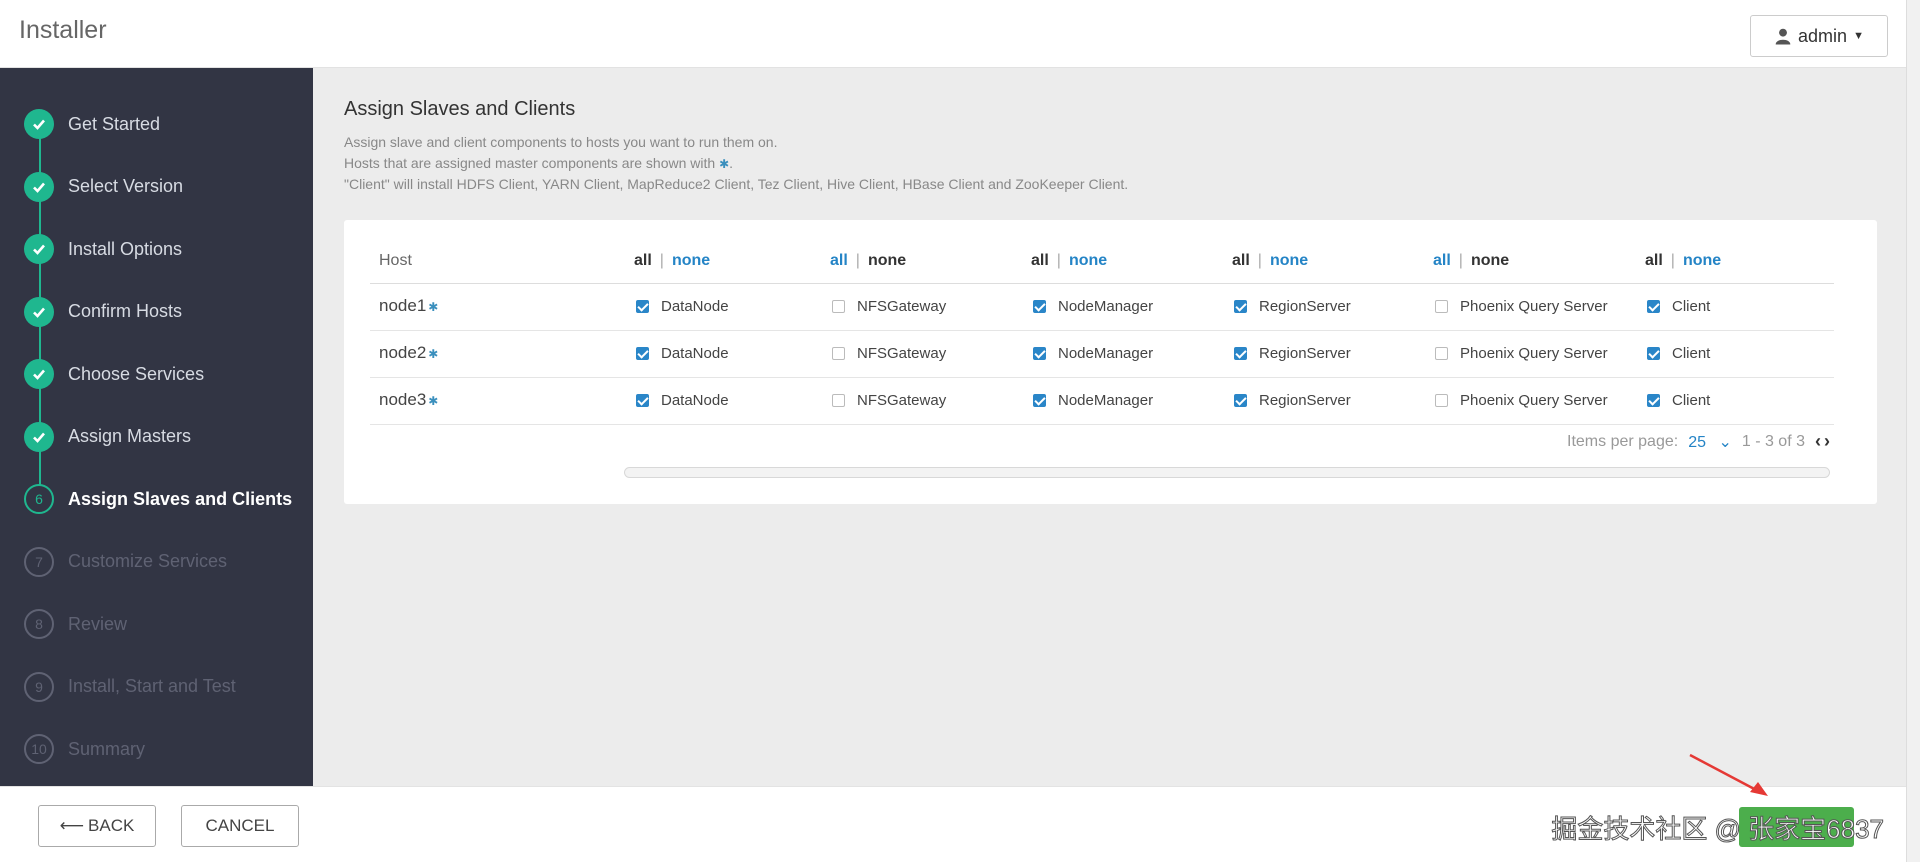 The width and height of the screenshot is (1920, 862). What do you see at coordinates (960, 34) in the screenshot?
I see `top-bar: Installer admin ▼` at bounding box center [960, 34].